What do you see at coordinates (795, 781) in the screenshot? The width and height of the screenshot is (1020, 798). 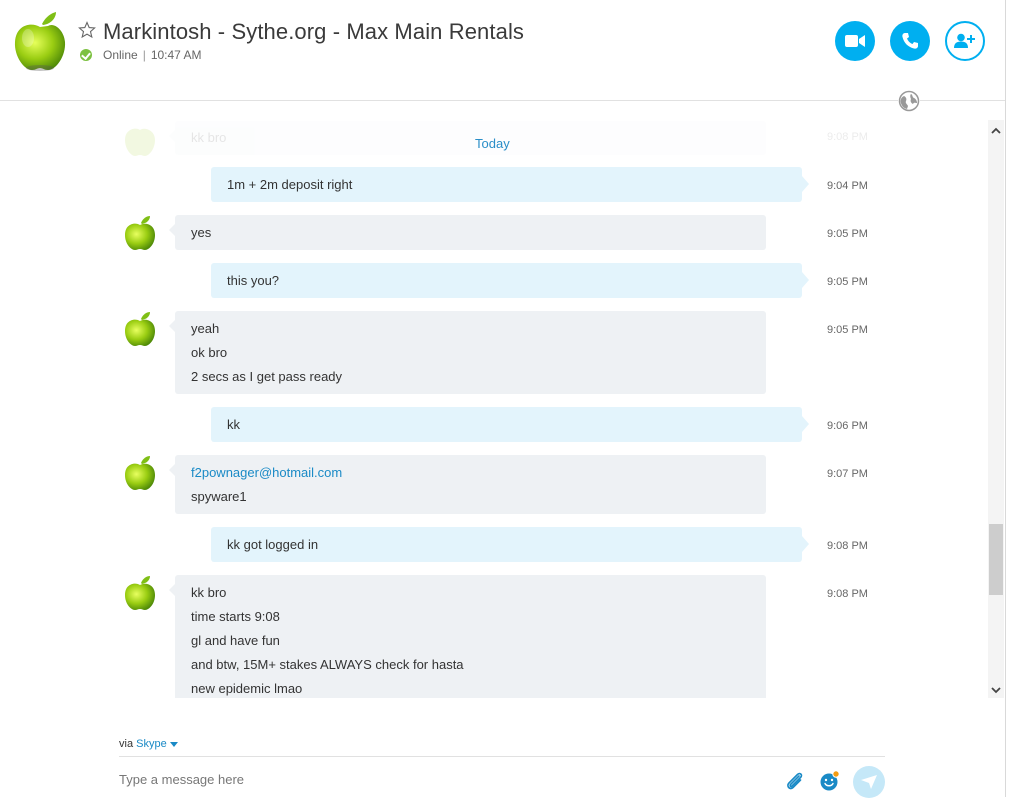 I see `attach-icon` at bounding box center [795, 781].